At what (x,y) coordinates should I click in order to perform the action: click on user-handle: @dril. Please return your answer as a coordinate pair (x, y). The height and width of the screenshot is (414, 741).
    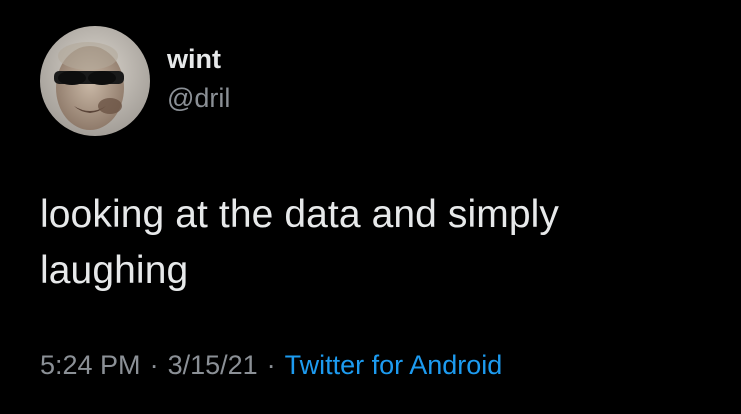
    Looking at the image, I should click on (198, 98).